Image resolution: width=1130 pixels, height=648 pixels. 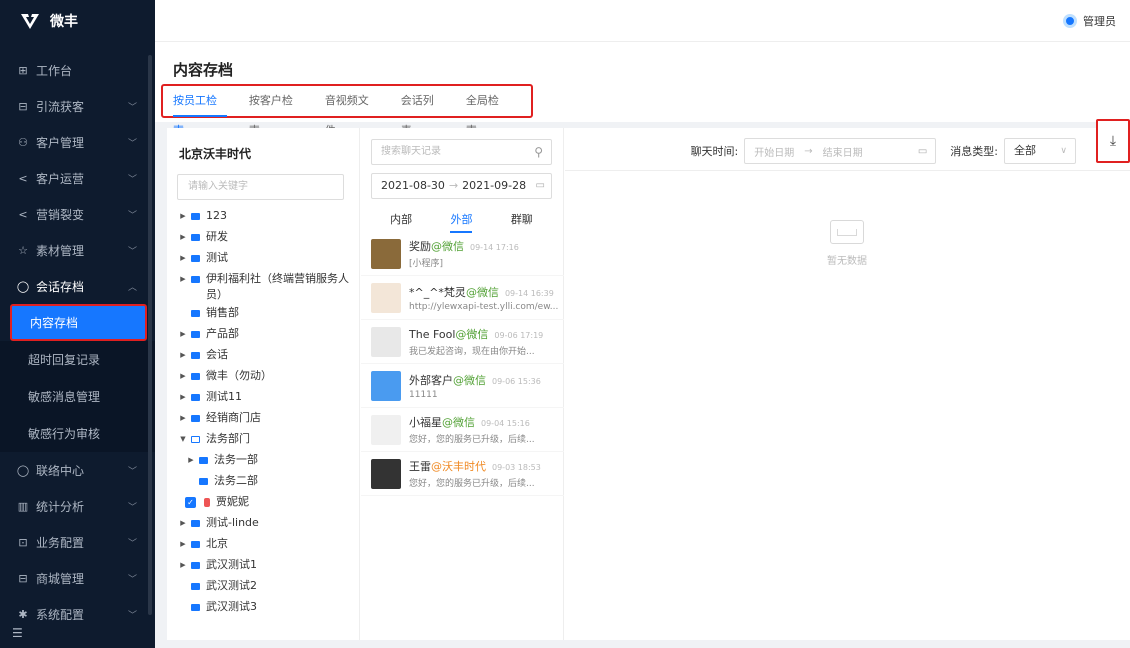 I want to click on sidebar-item-1: ⊟ 引流获客 ﹀, so click(x=77, y=106).